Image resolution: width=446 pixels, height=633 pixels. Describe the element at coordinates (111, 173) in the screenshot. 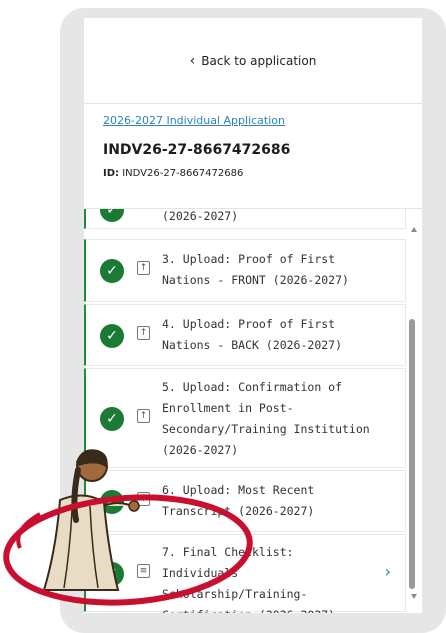

I see `id-label: ID:` at that location.